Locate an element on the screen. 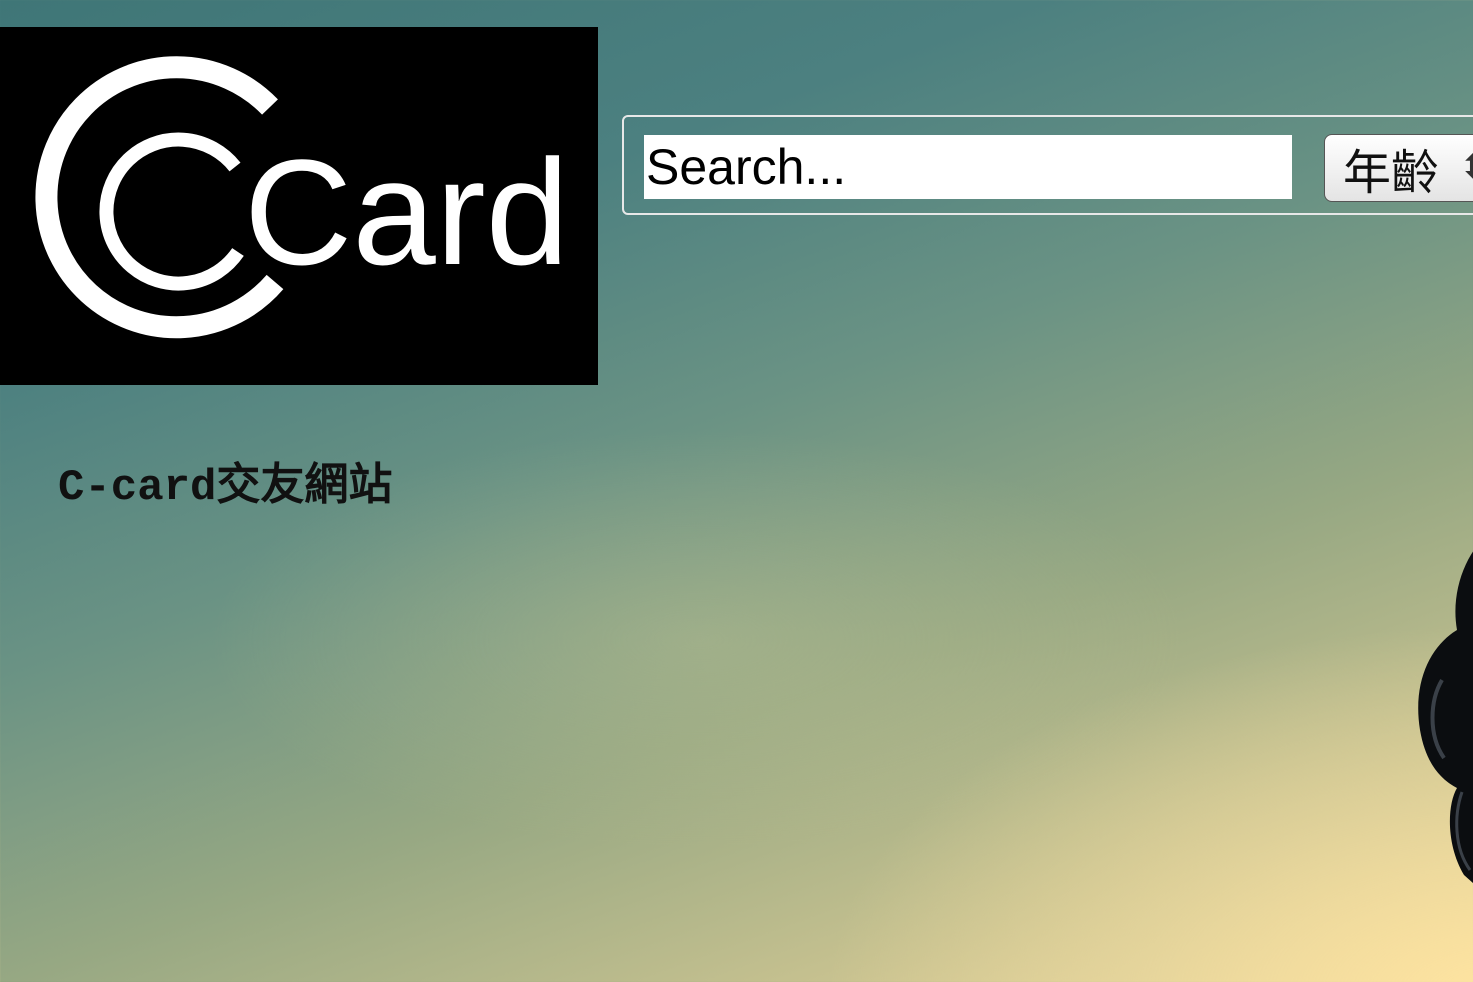 Image resolution: width=1473 pixels, height=982 pixels. person-silhouette-image is located at coordinates (1442, 715).